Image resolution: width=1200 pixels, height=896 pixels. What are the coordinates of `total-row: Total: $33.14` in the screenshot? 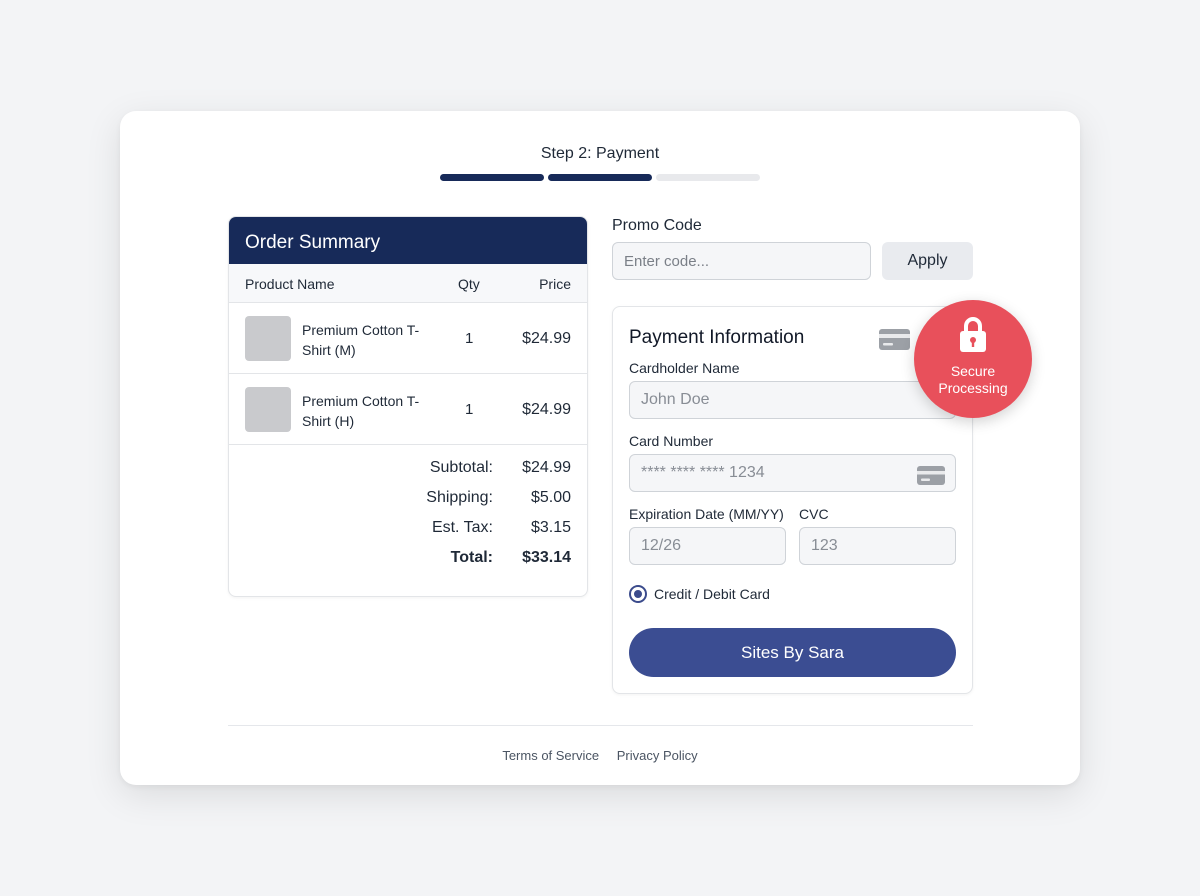 It's located at (408, 560).